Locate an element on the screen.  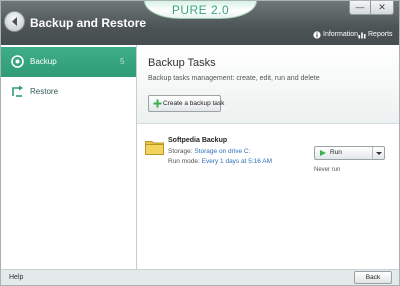
information-link: Information is located at coordinates (340, 34).